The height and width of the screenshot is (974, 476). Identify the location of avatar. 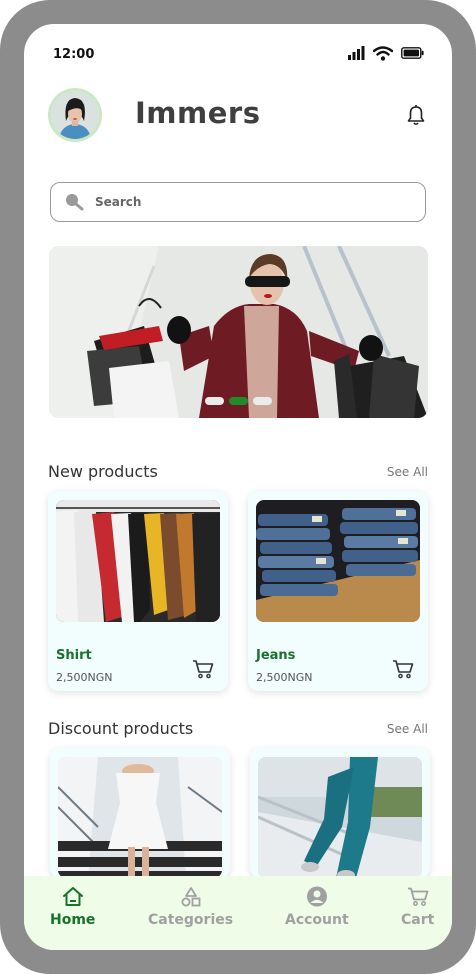
(75, 115).